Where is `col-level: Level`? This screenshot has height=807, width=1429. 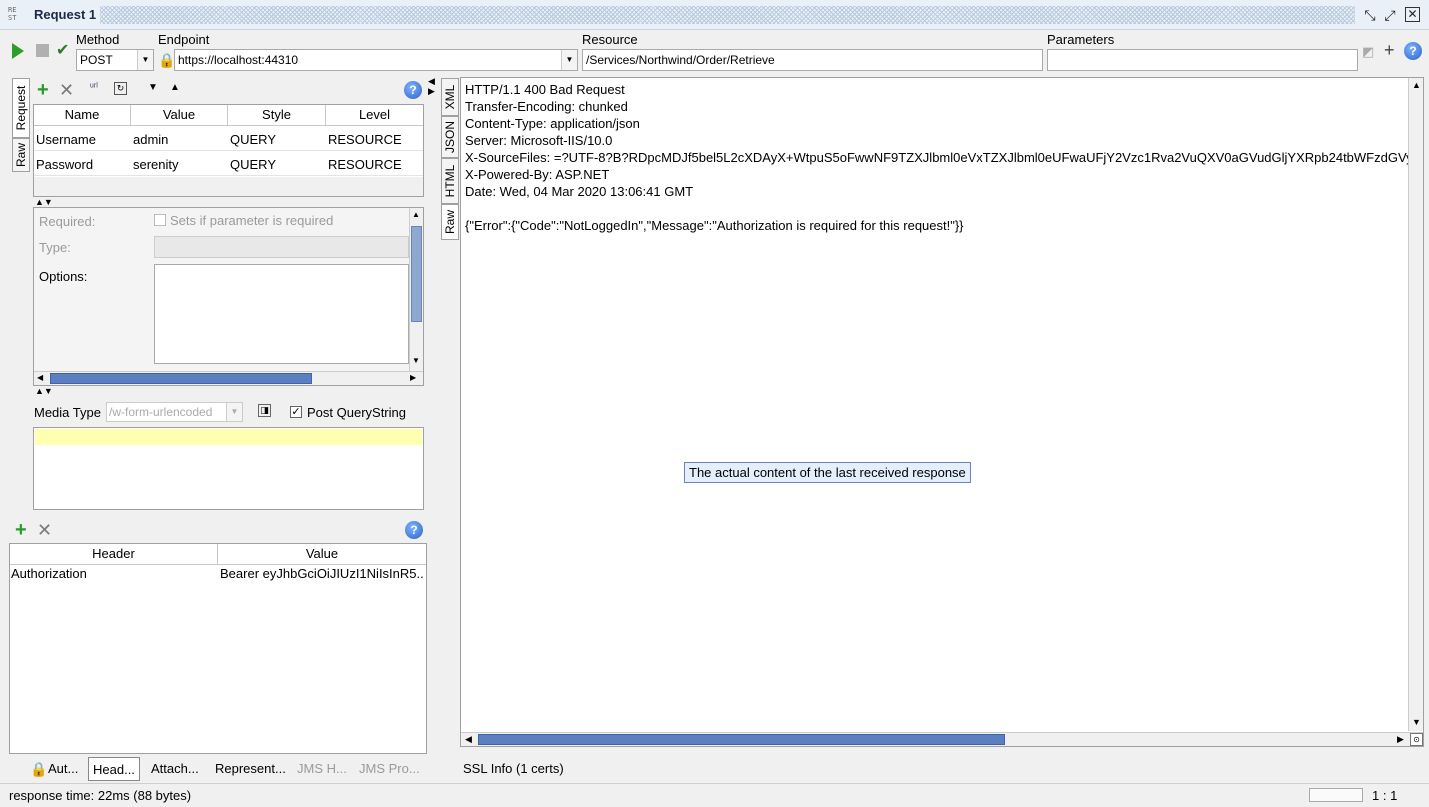
col-level: Level is located at coordinates (374, 115).